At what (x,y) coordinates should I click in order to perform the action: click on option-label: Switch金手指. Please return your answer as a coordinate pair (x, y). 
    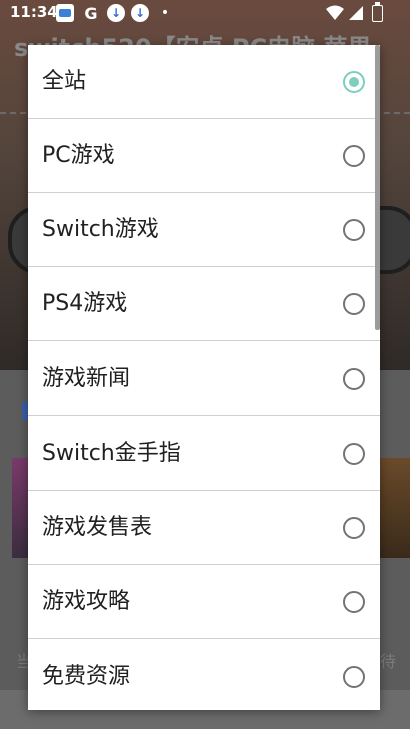
    Looking at the image, I should click on (111, 453).